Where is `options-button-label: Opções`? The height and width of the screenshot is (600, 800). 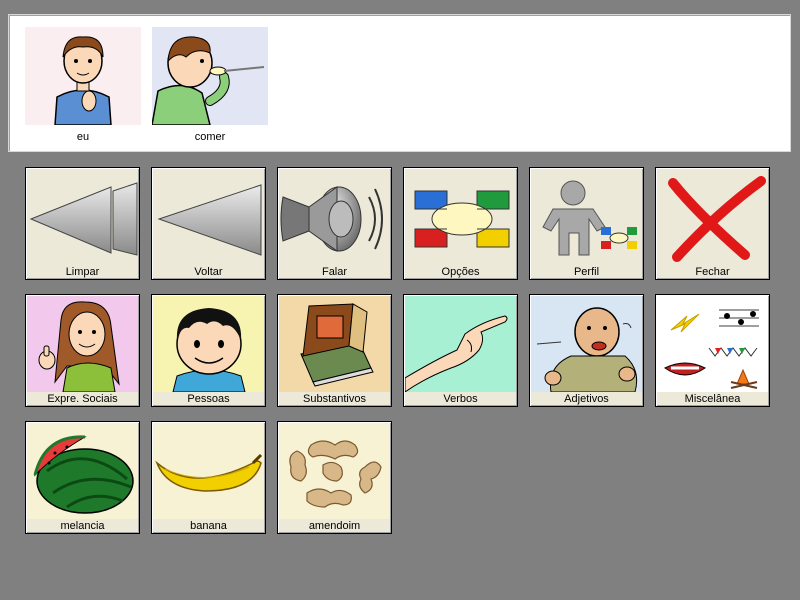 options-button-label: Opções is located at coordinates (460, 272).